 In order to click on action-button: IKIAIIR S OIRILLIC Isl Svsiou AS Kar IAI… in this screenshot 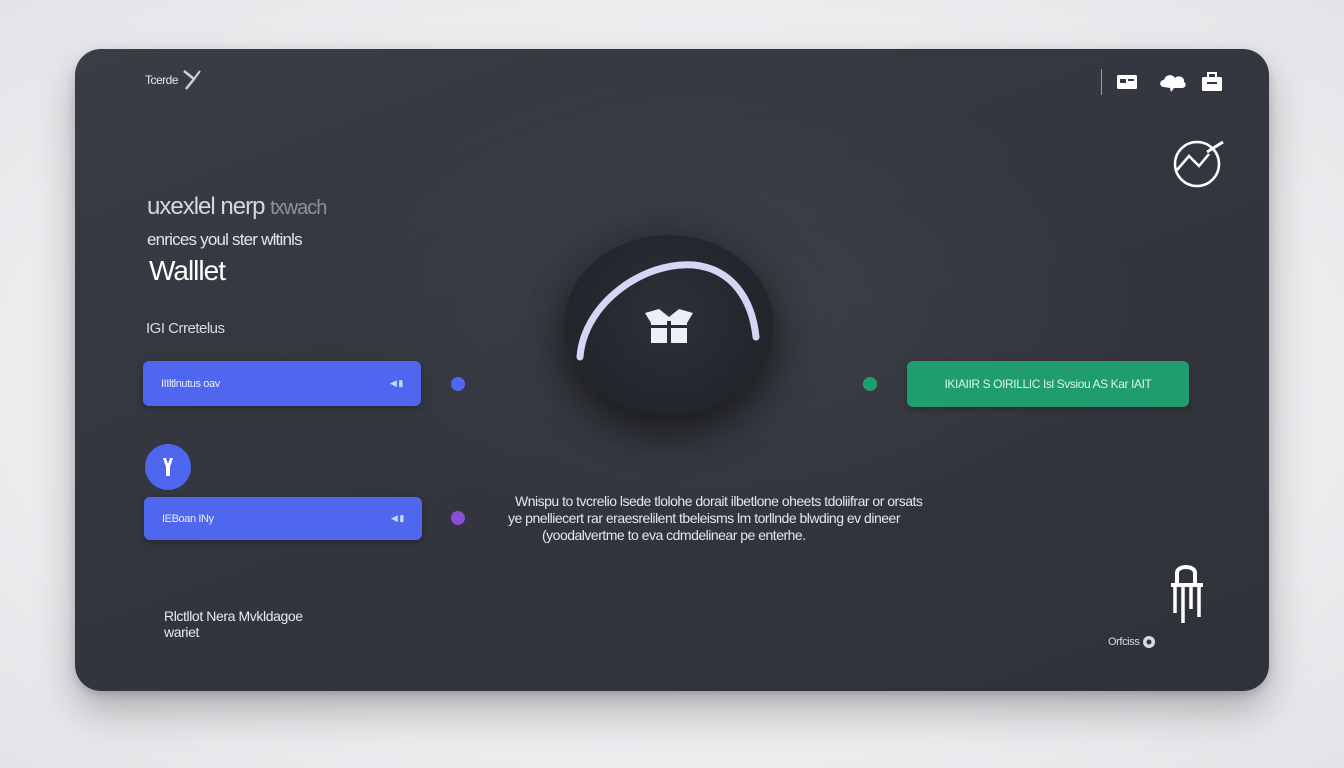, I will do `click(1048, 384)`.